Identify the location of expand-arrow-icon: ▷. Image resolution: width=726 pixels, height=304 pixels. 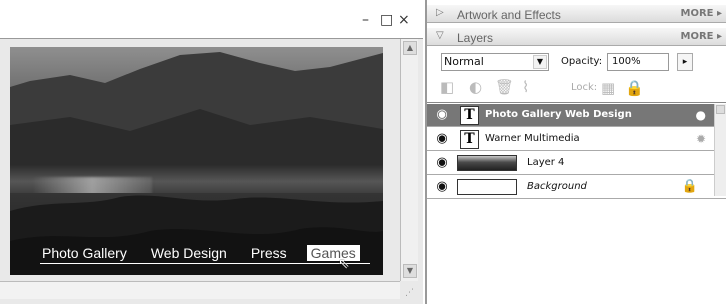
(440, 12).